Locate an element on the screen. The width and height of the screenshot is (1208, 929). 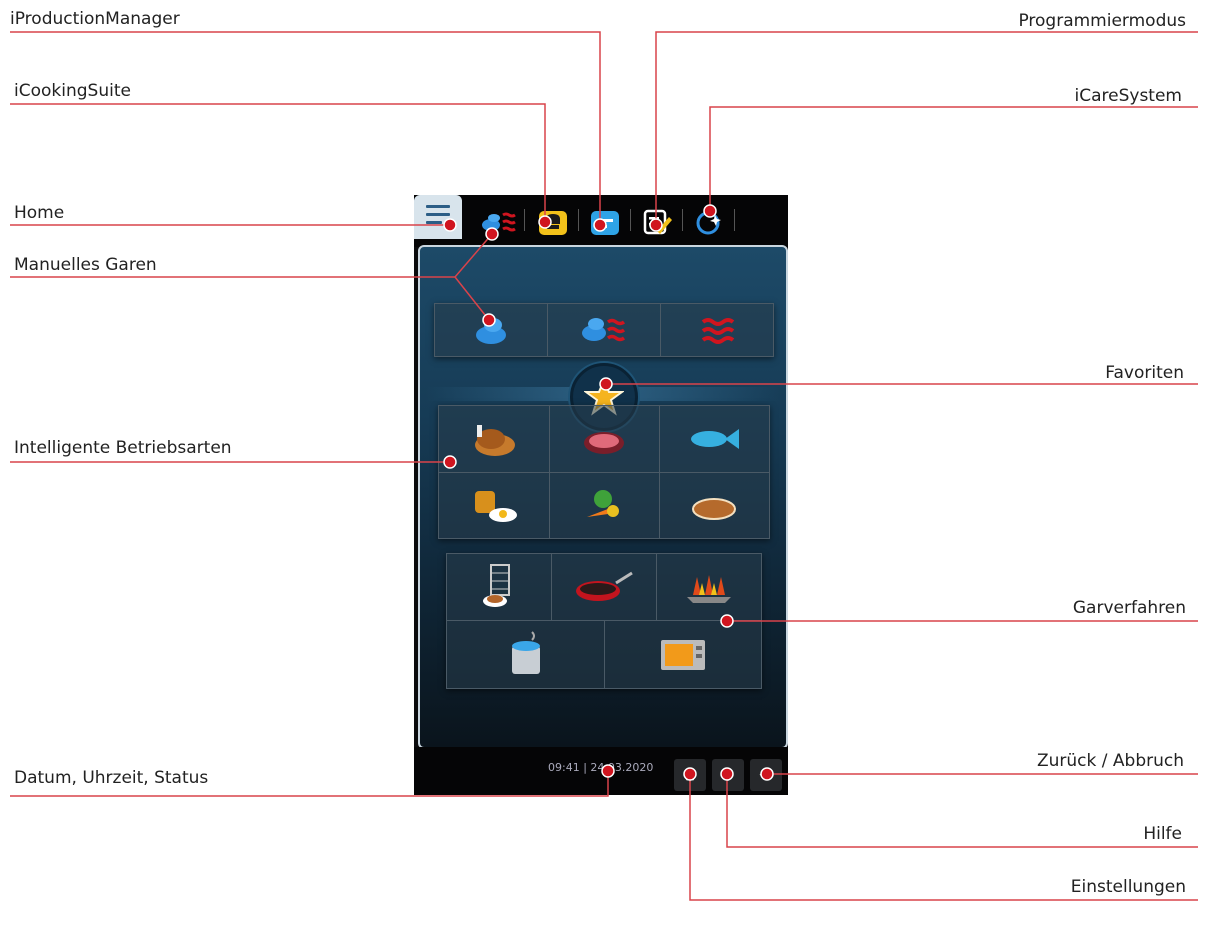
poultry-mode-button is located at coordinates (494, 439).